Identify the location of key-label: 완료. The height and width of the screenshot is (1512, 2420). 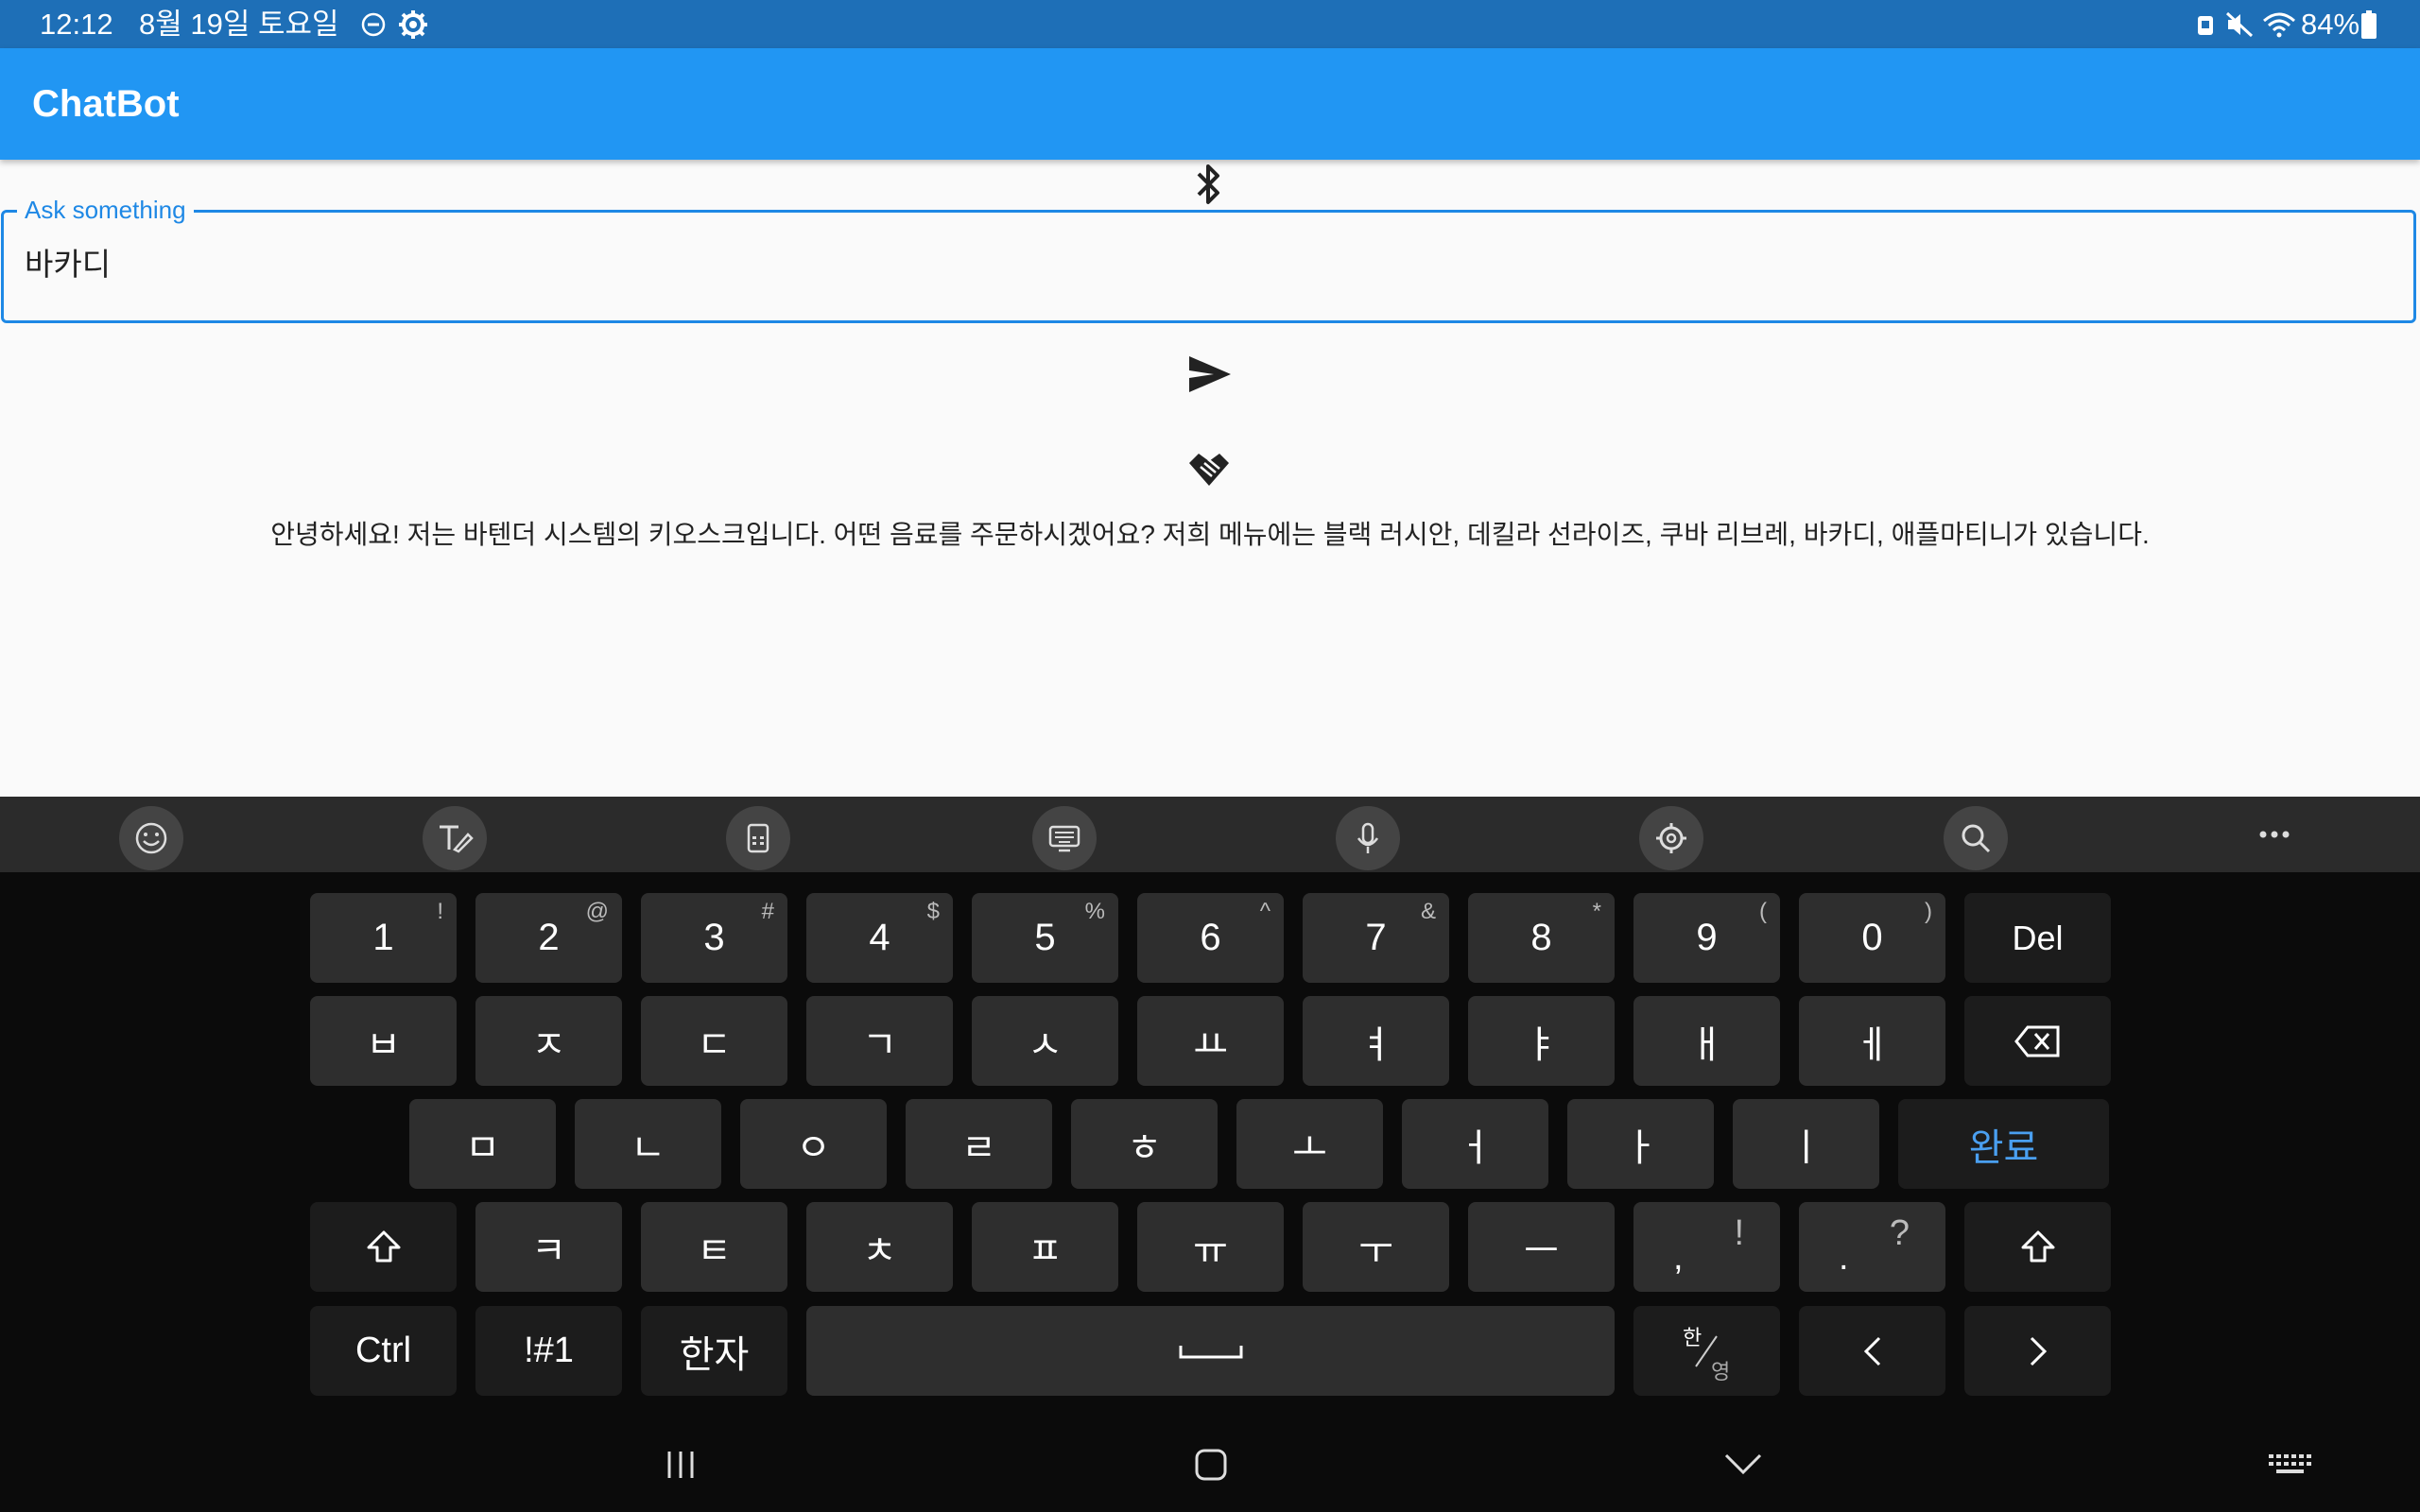
(2003, 1147).